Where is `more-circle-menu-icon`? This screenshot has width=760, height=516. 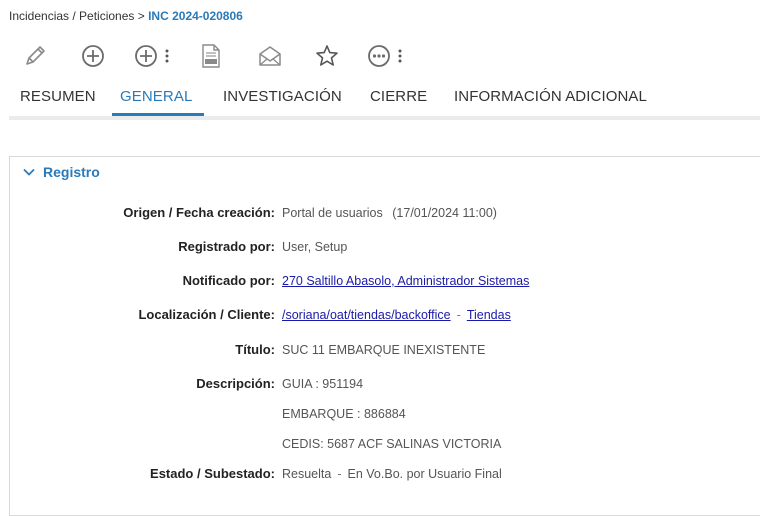 more-circle-menu-icon is located at coordinates (379, 56).